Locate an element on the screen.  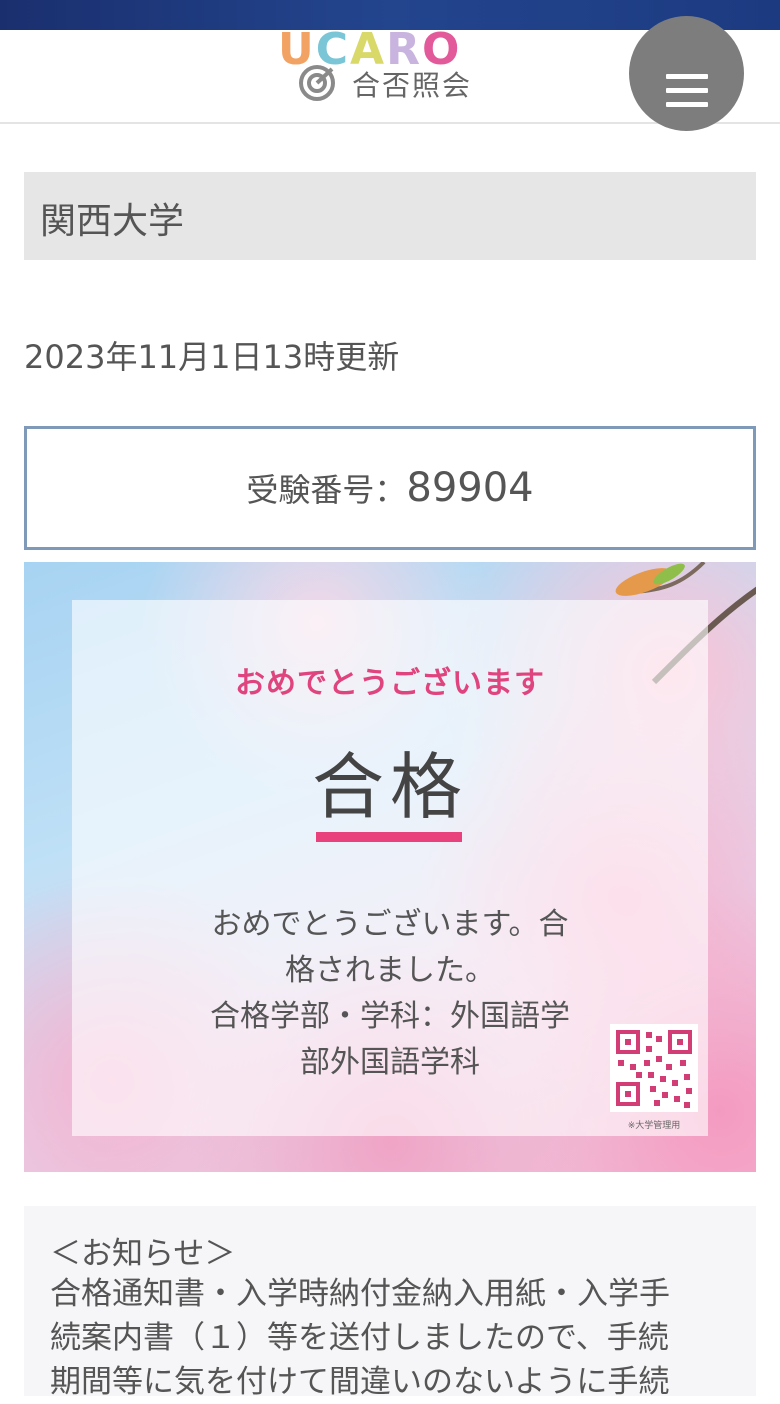
notice-title: ＜お知らせ＞ is located at coordinates (143, 1254).